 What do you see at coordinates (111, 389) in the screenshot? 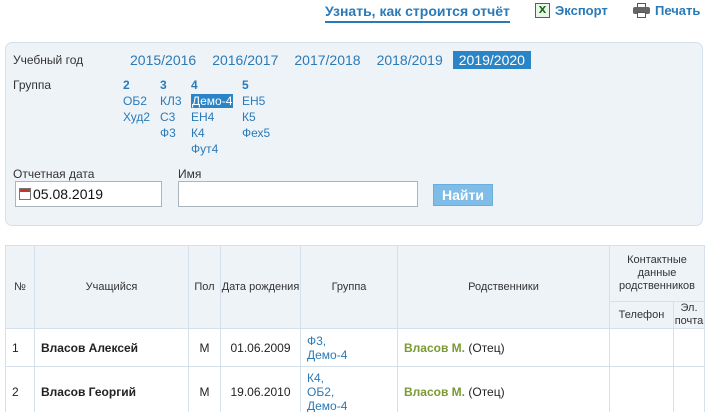
I see `student-name-link: Власов Георгий` at bounding box center [111, 389].